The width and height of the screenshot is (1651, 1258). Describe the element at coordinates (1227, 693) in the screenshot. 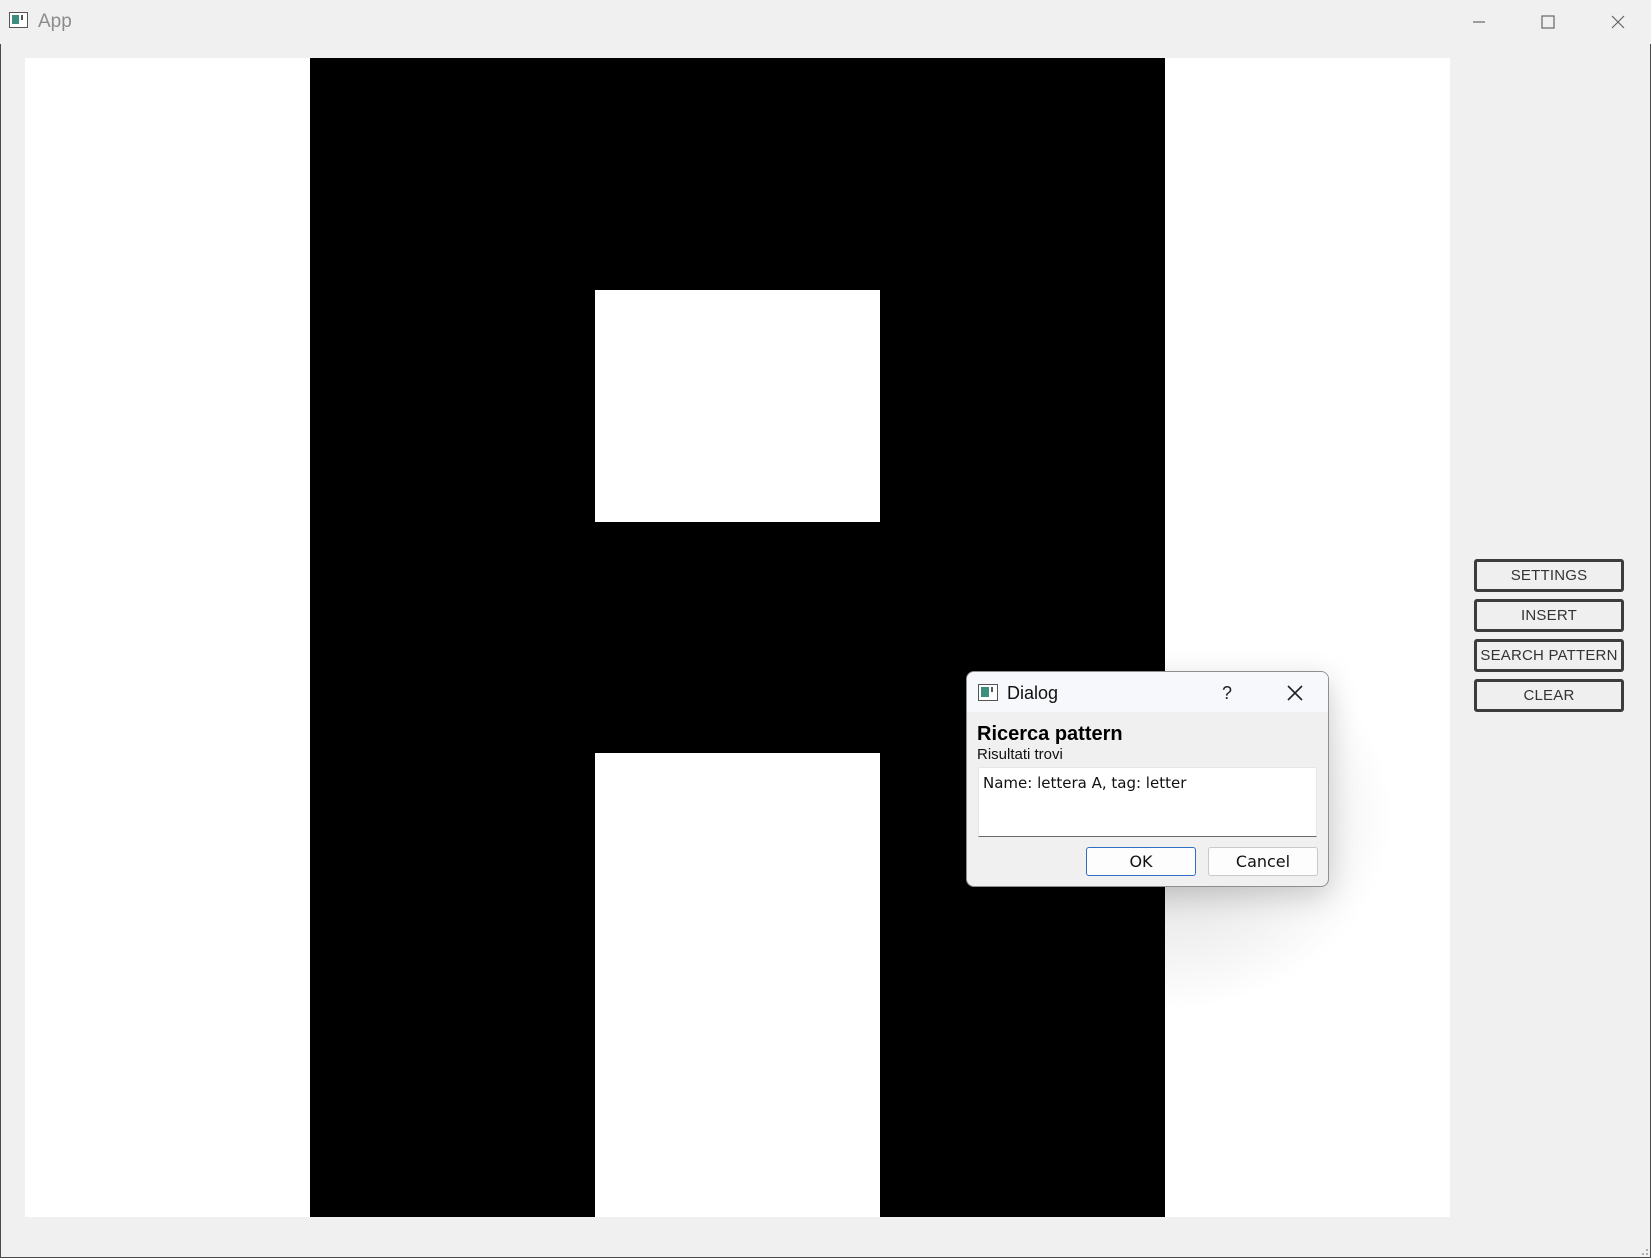

I see `dialog-help-button: ?` at that location.